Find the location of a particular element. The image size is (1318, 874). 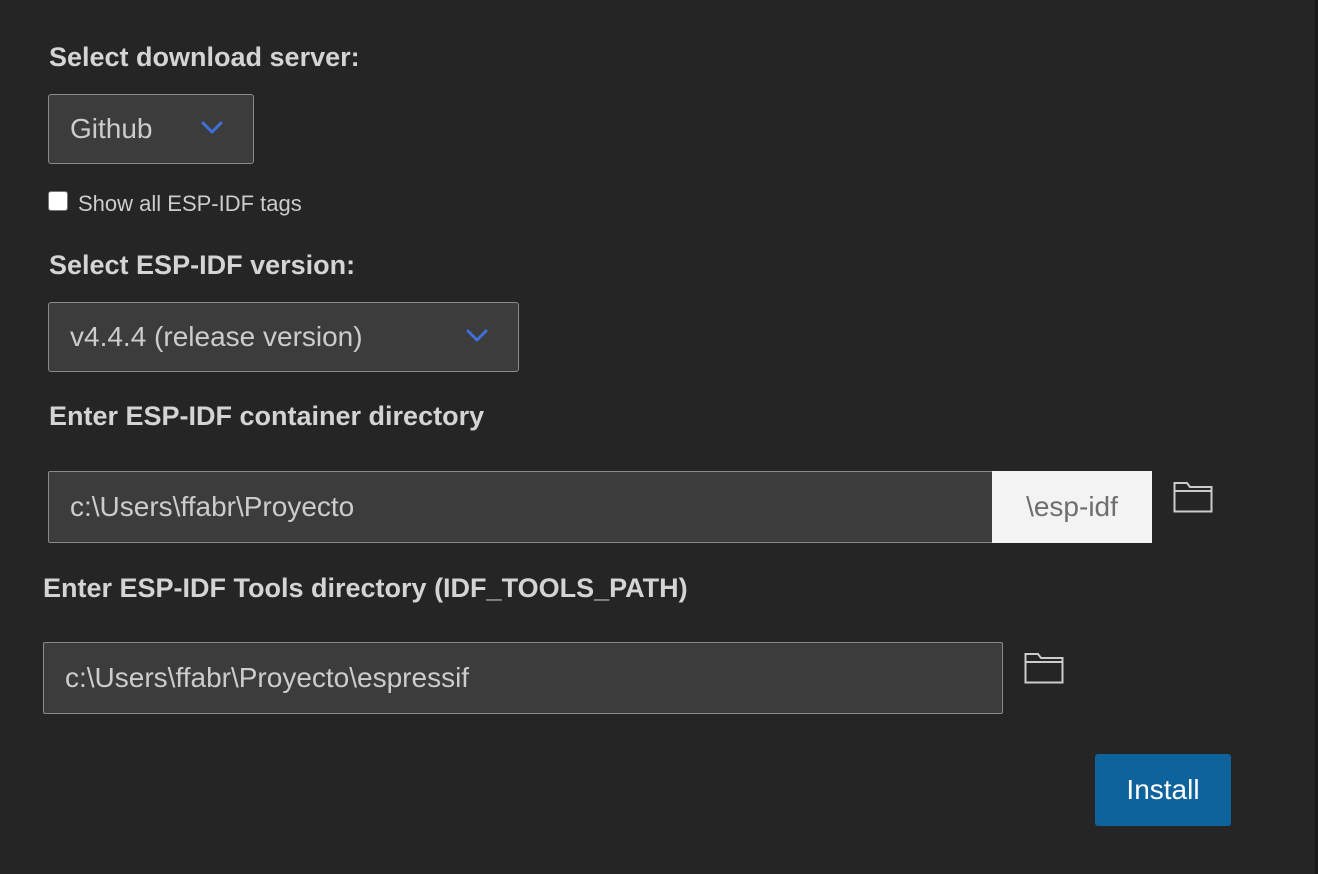

idf-version-value: v4.4.4 (release version) is located at coordinates (216, 336).